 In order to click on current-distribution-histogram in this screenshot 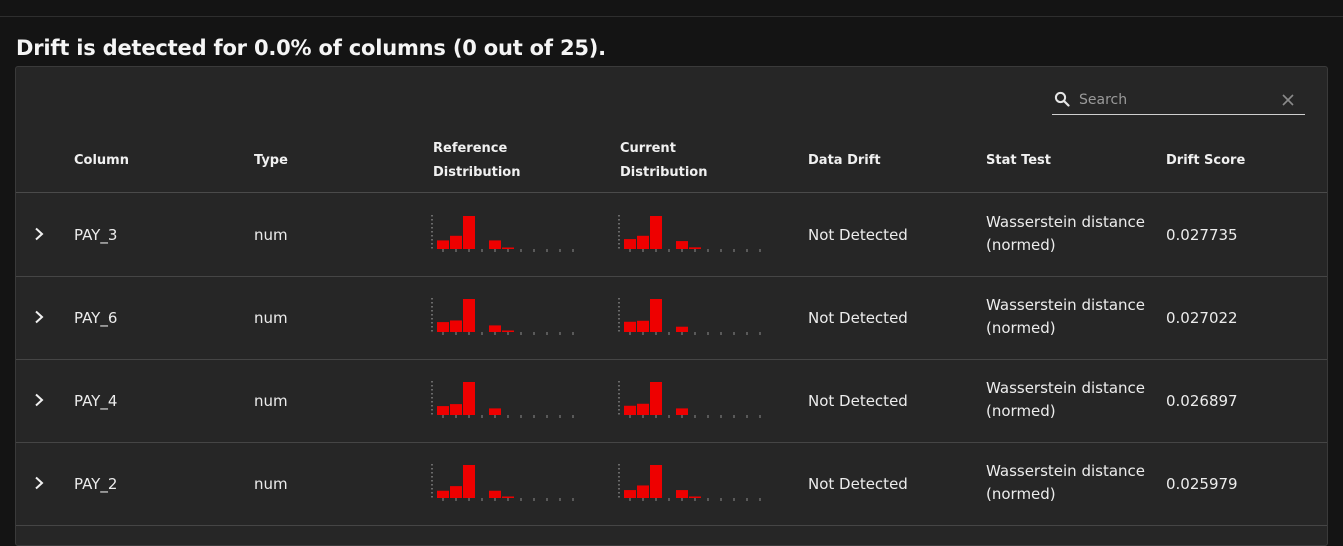, I will do `click(689, 399)`.